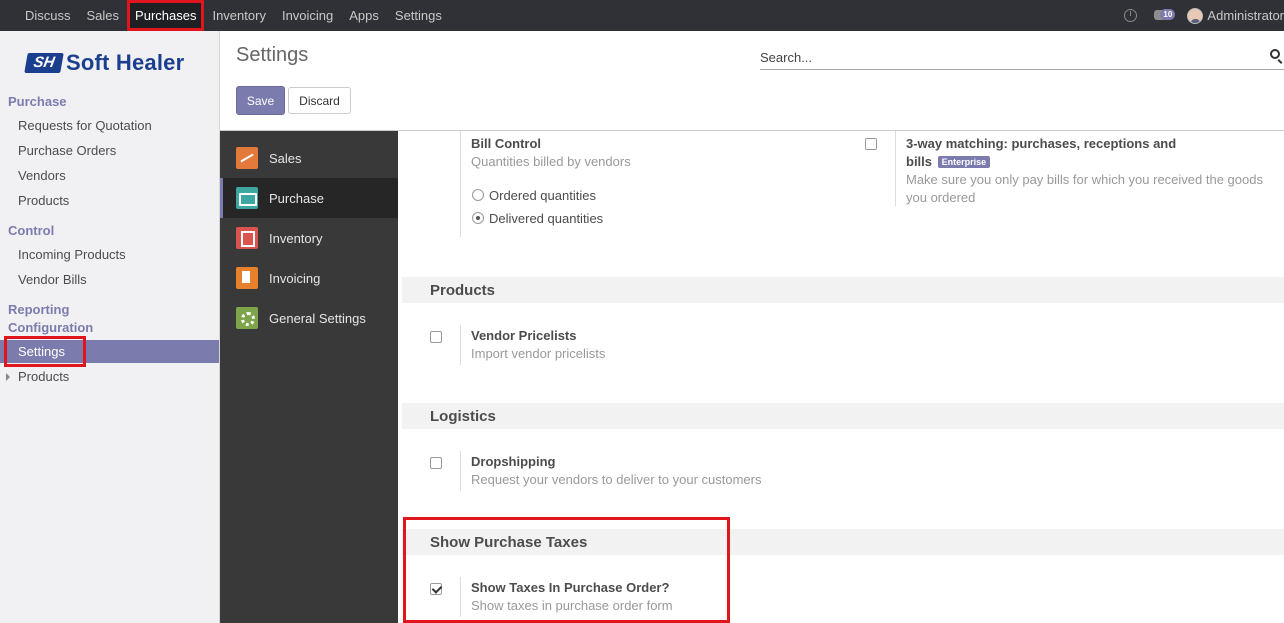  I want to click on radio-ordered-quantities, so click(478, 195).